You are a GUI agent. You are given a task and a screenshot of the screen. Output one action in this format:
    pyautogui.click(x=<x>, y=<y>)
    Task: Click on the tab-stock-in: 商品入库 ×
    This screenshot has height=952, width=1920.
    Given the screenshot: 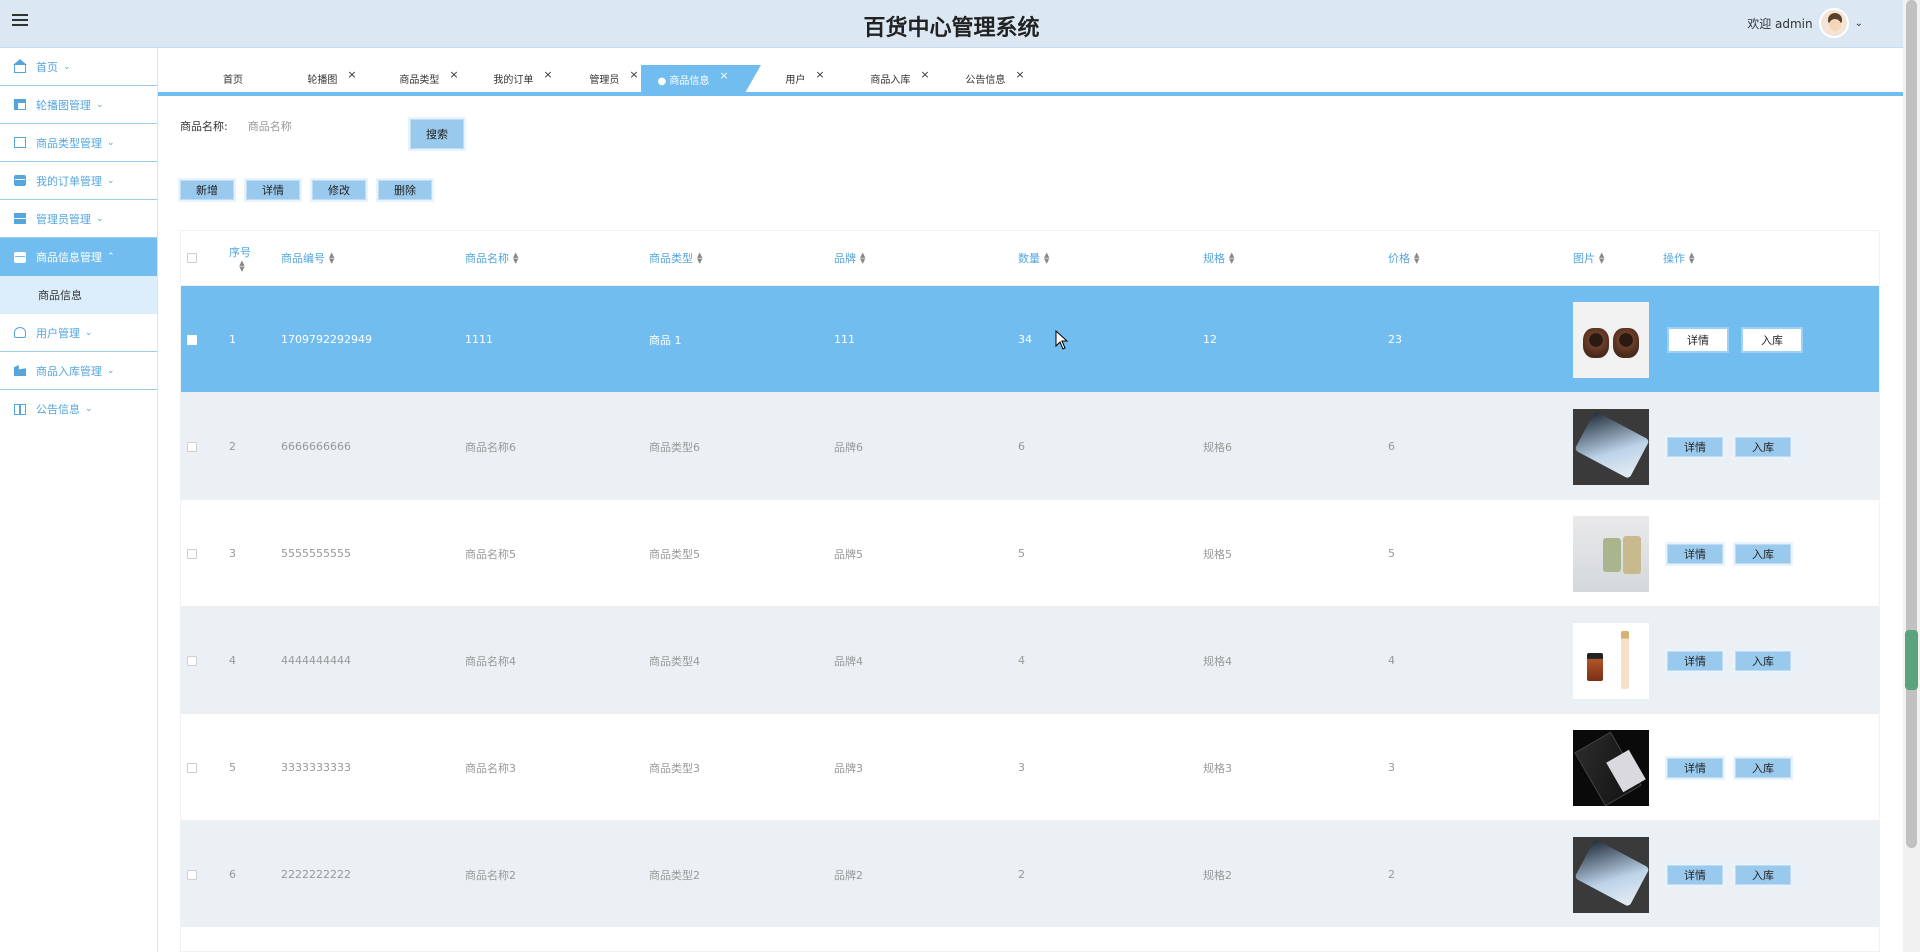 What is the action you would take?
    pyautogui.click(x=900, y=78)
    